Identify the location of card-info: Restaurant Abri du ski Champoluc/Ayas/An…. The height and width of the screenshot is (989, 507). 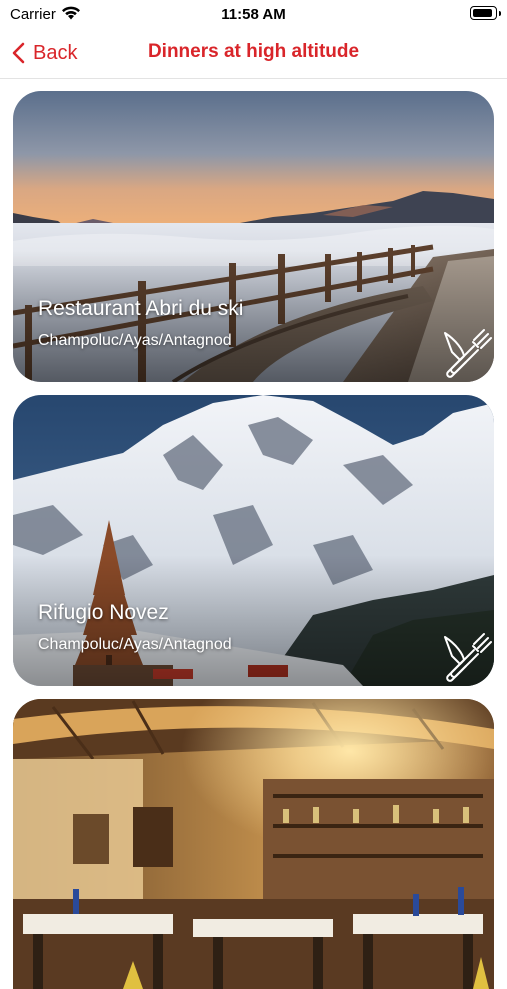
(140, 323).